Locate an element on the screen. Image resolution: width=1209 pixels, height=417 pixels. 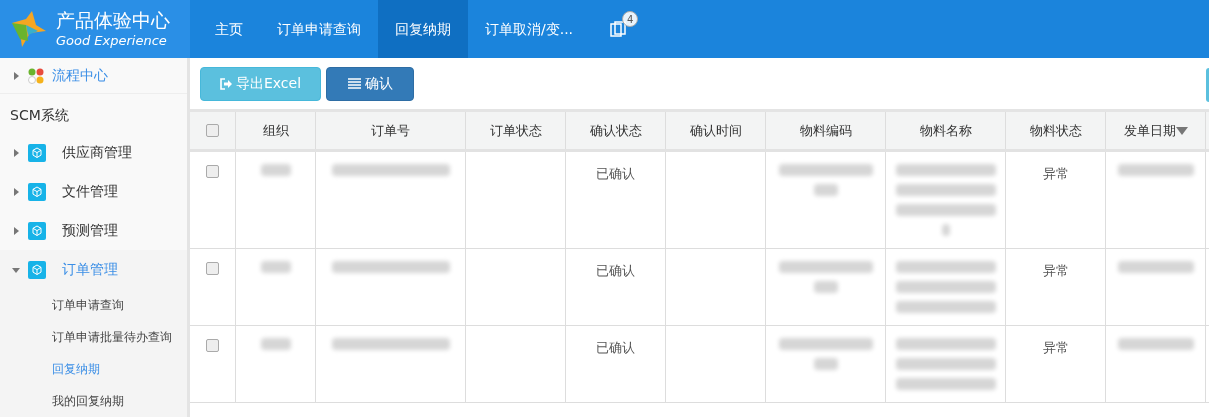
column-header: 物料名称 is located at coordinates (945, 130).